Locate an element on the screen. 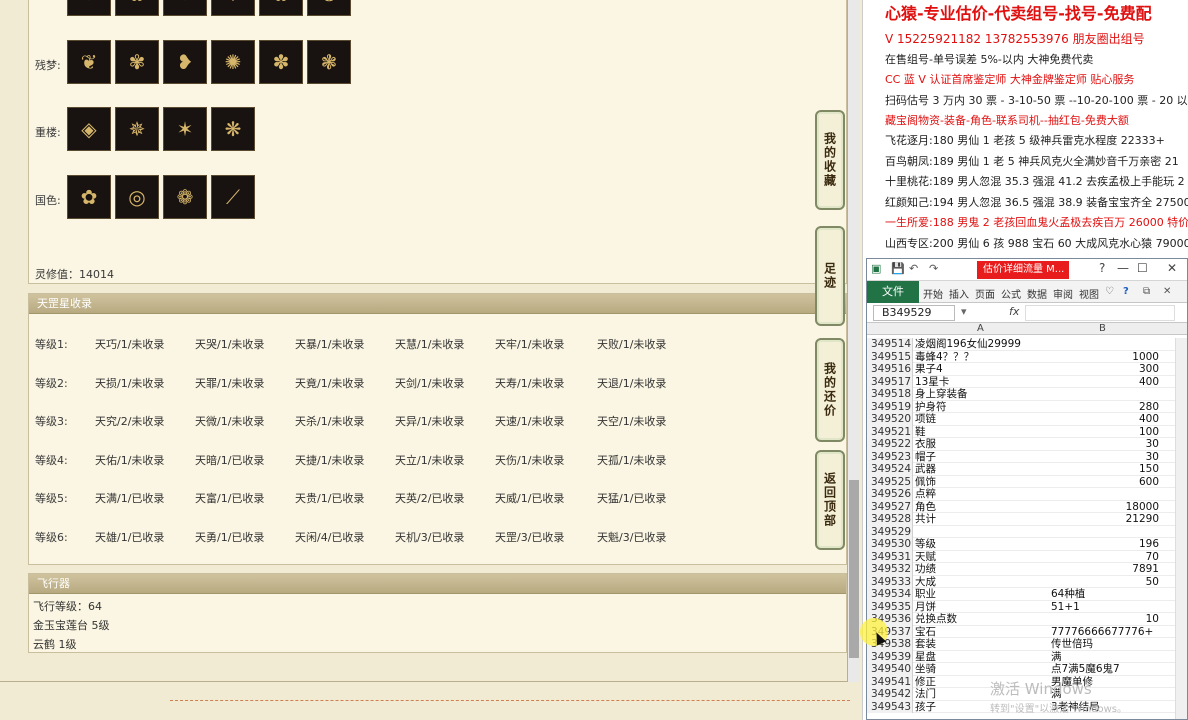 The height and width of the screenshot is (720, 1188). cell-b: 196 is located at coordinates (1104, 544).